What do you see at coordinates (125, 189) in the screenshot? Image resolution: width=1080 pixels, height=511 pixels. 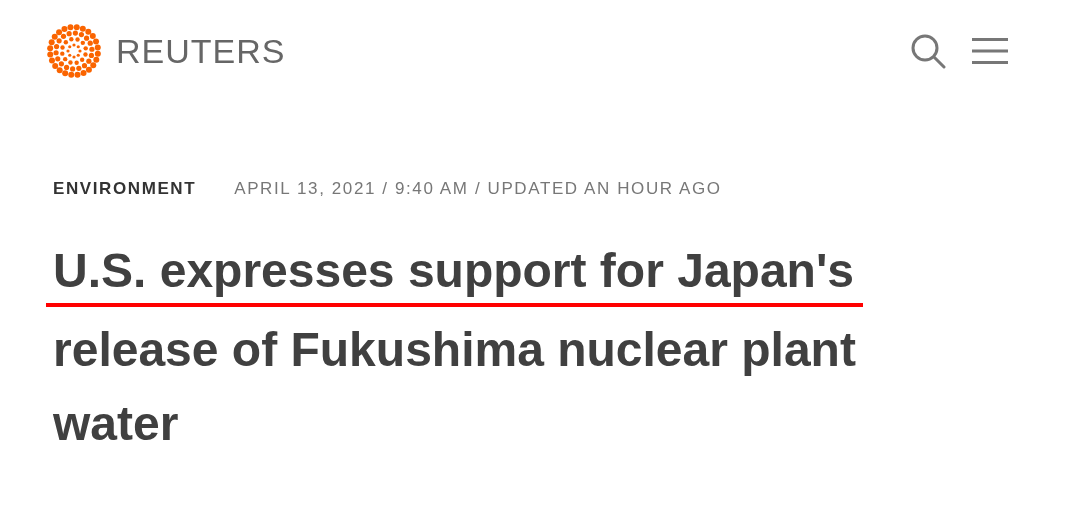 I see `section-label: ENVIRONMENT` at bounding box center [125, 189].